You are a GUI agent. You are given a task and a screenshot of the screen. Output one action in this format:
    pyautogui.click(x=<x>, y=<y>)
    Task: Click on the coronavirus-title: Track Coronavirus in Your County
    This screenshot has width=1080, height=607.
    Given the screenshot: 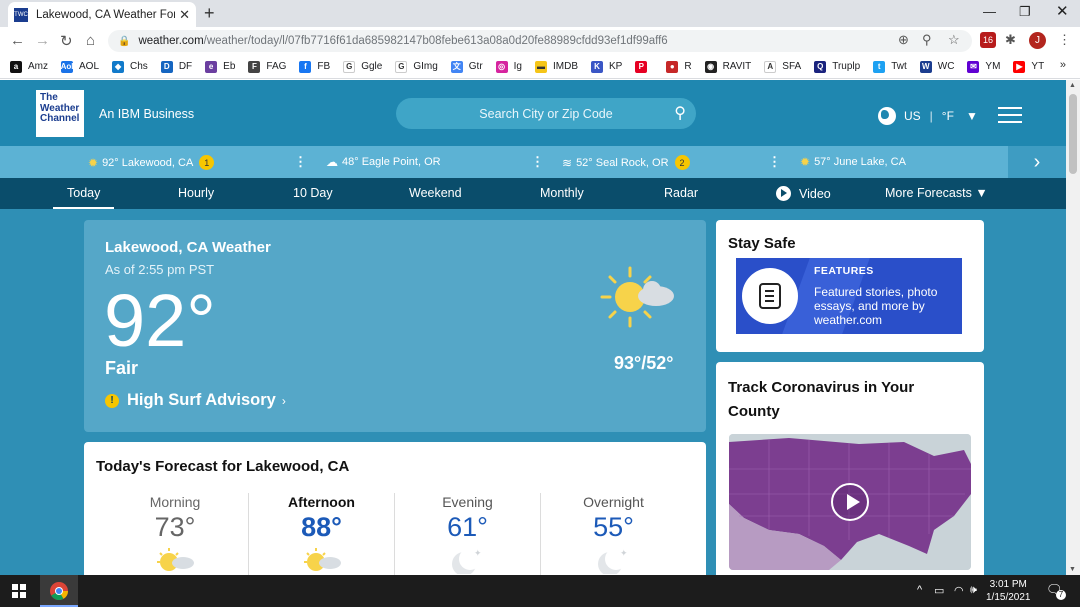 What is the action you would take?
    pyautogui.click(x=821, y=399)
    